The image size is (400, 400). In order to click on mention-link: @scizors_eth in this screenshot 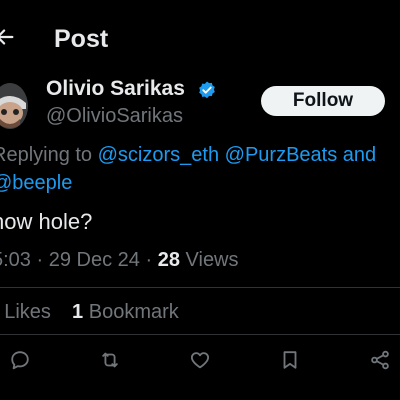, I will do `click(158, 155)`.